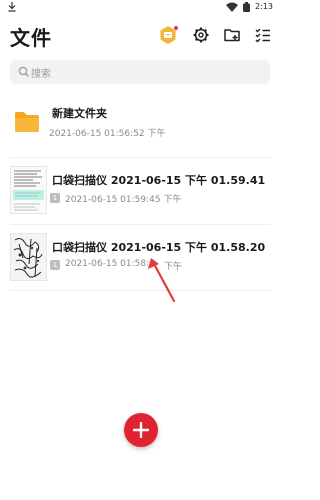 The width and height of the screenshot is (320, 500). What do you see at coordinates (79, 113) in the screenshot?
I see `item-name: 新建文件夹` at bounding box center [79, 113].